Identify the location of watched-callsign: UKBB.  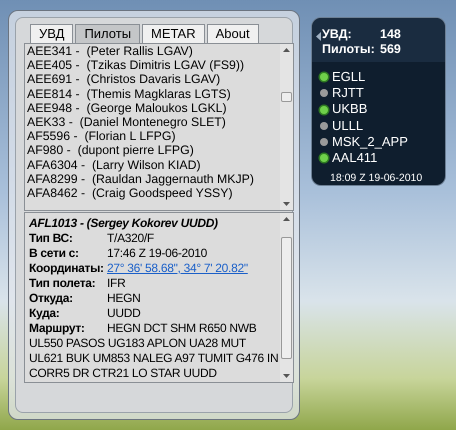
(350, 109).